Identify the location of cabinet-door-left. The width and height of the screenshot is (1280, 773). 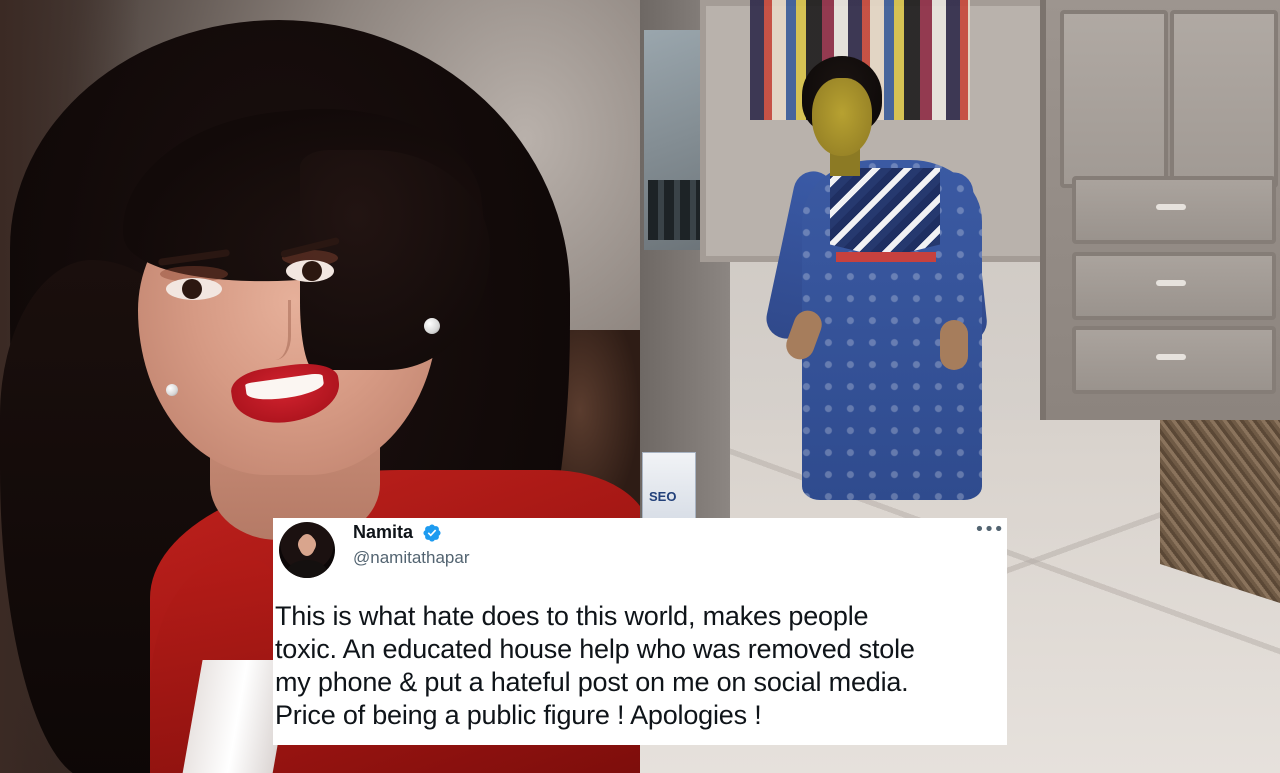
(1114, 99).